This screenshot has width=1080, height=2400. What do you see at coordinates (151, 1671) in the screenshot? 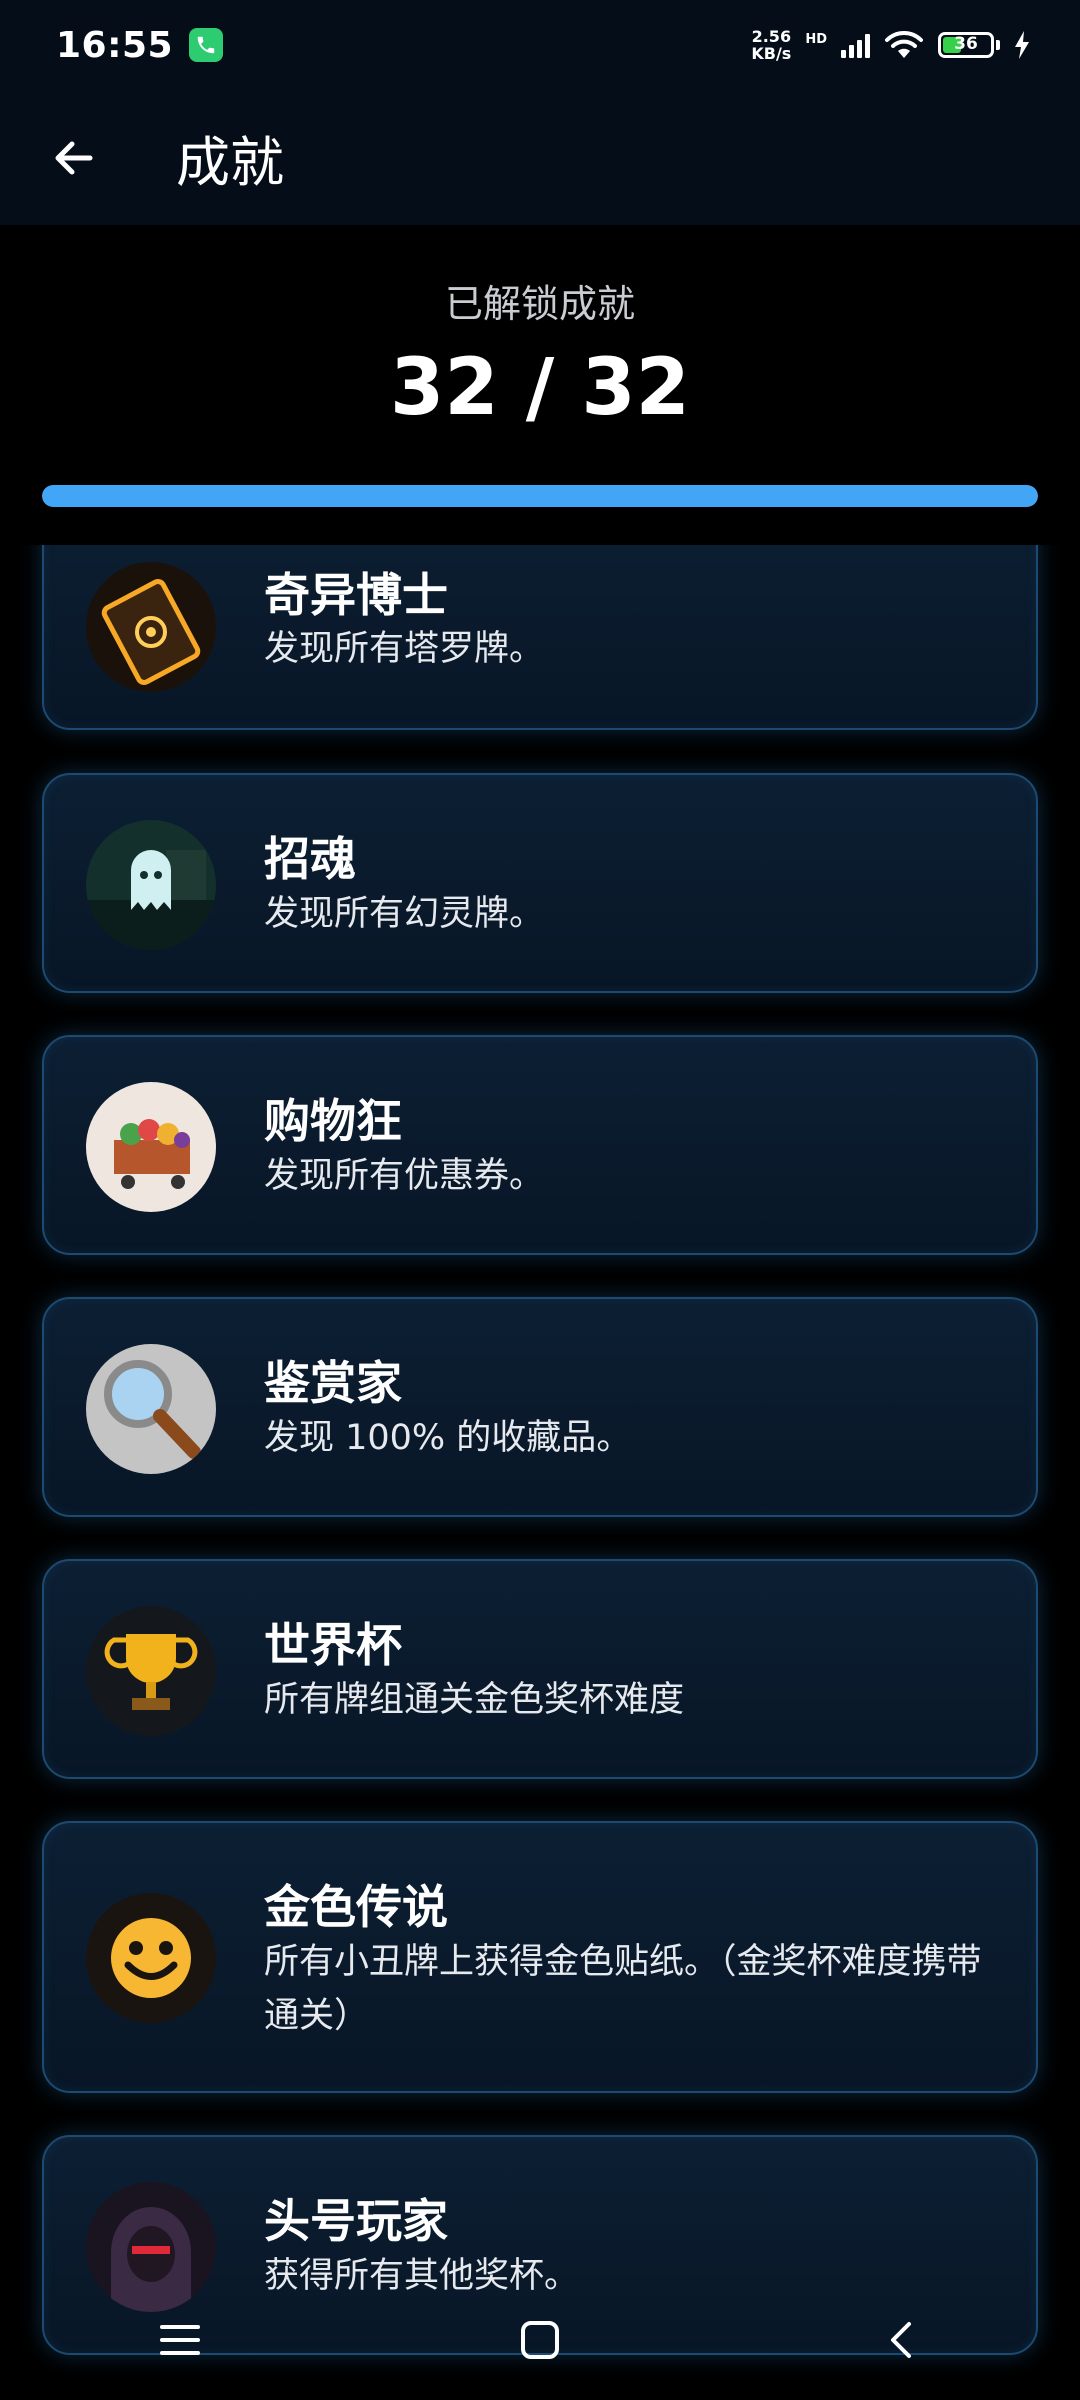
I see `trophy-icon` at bounding box center [151, 1671].